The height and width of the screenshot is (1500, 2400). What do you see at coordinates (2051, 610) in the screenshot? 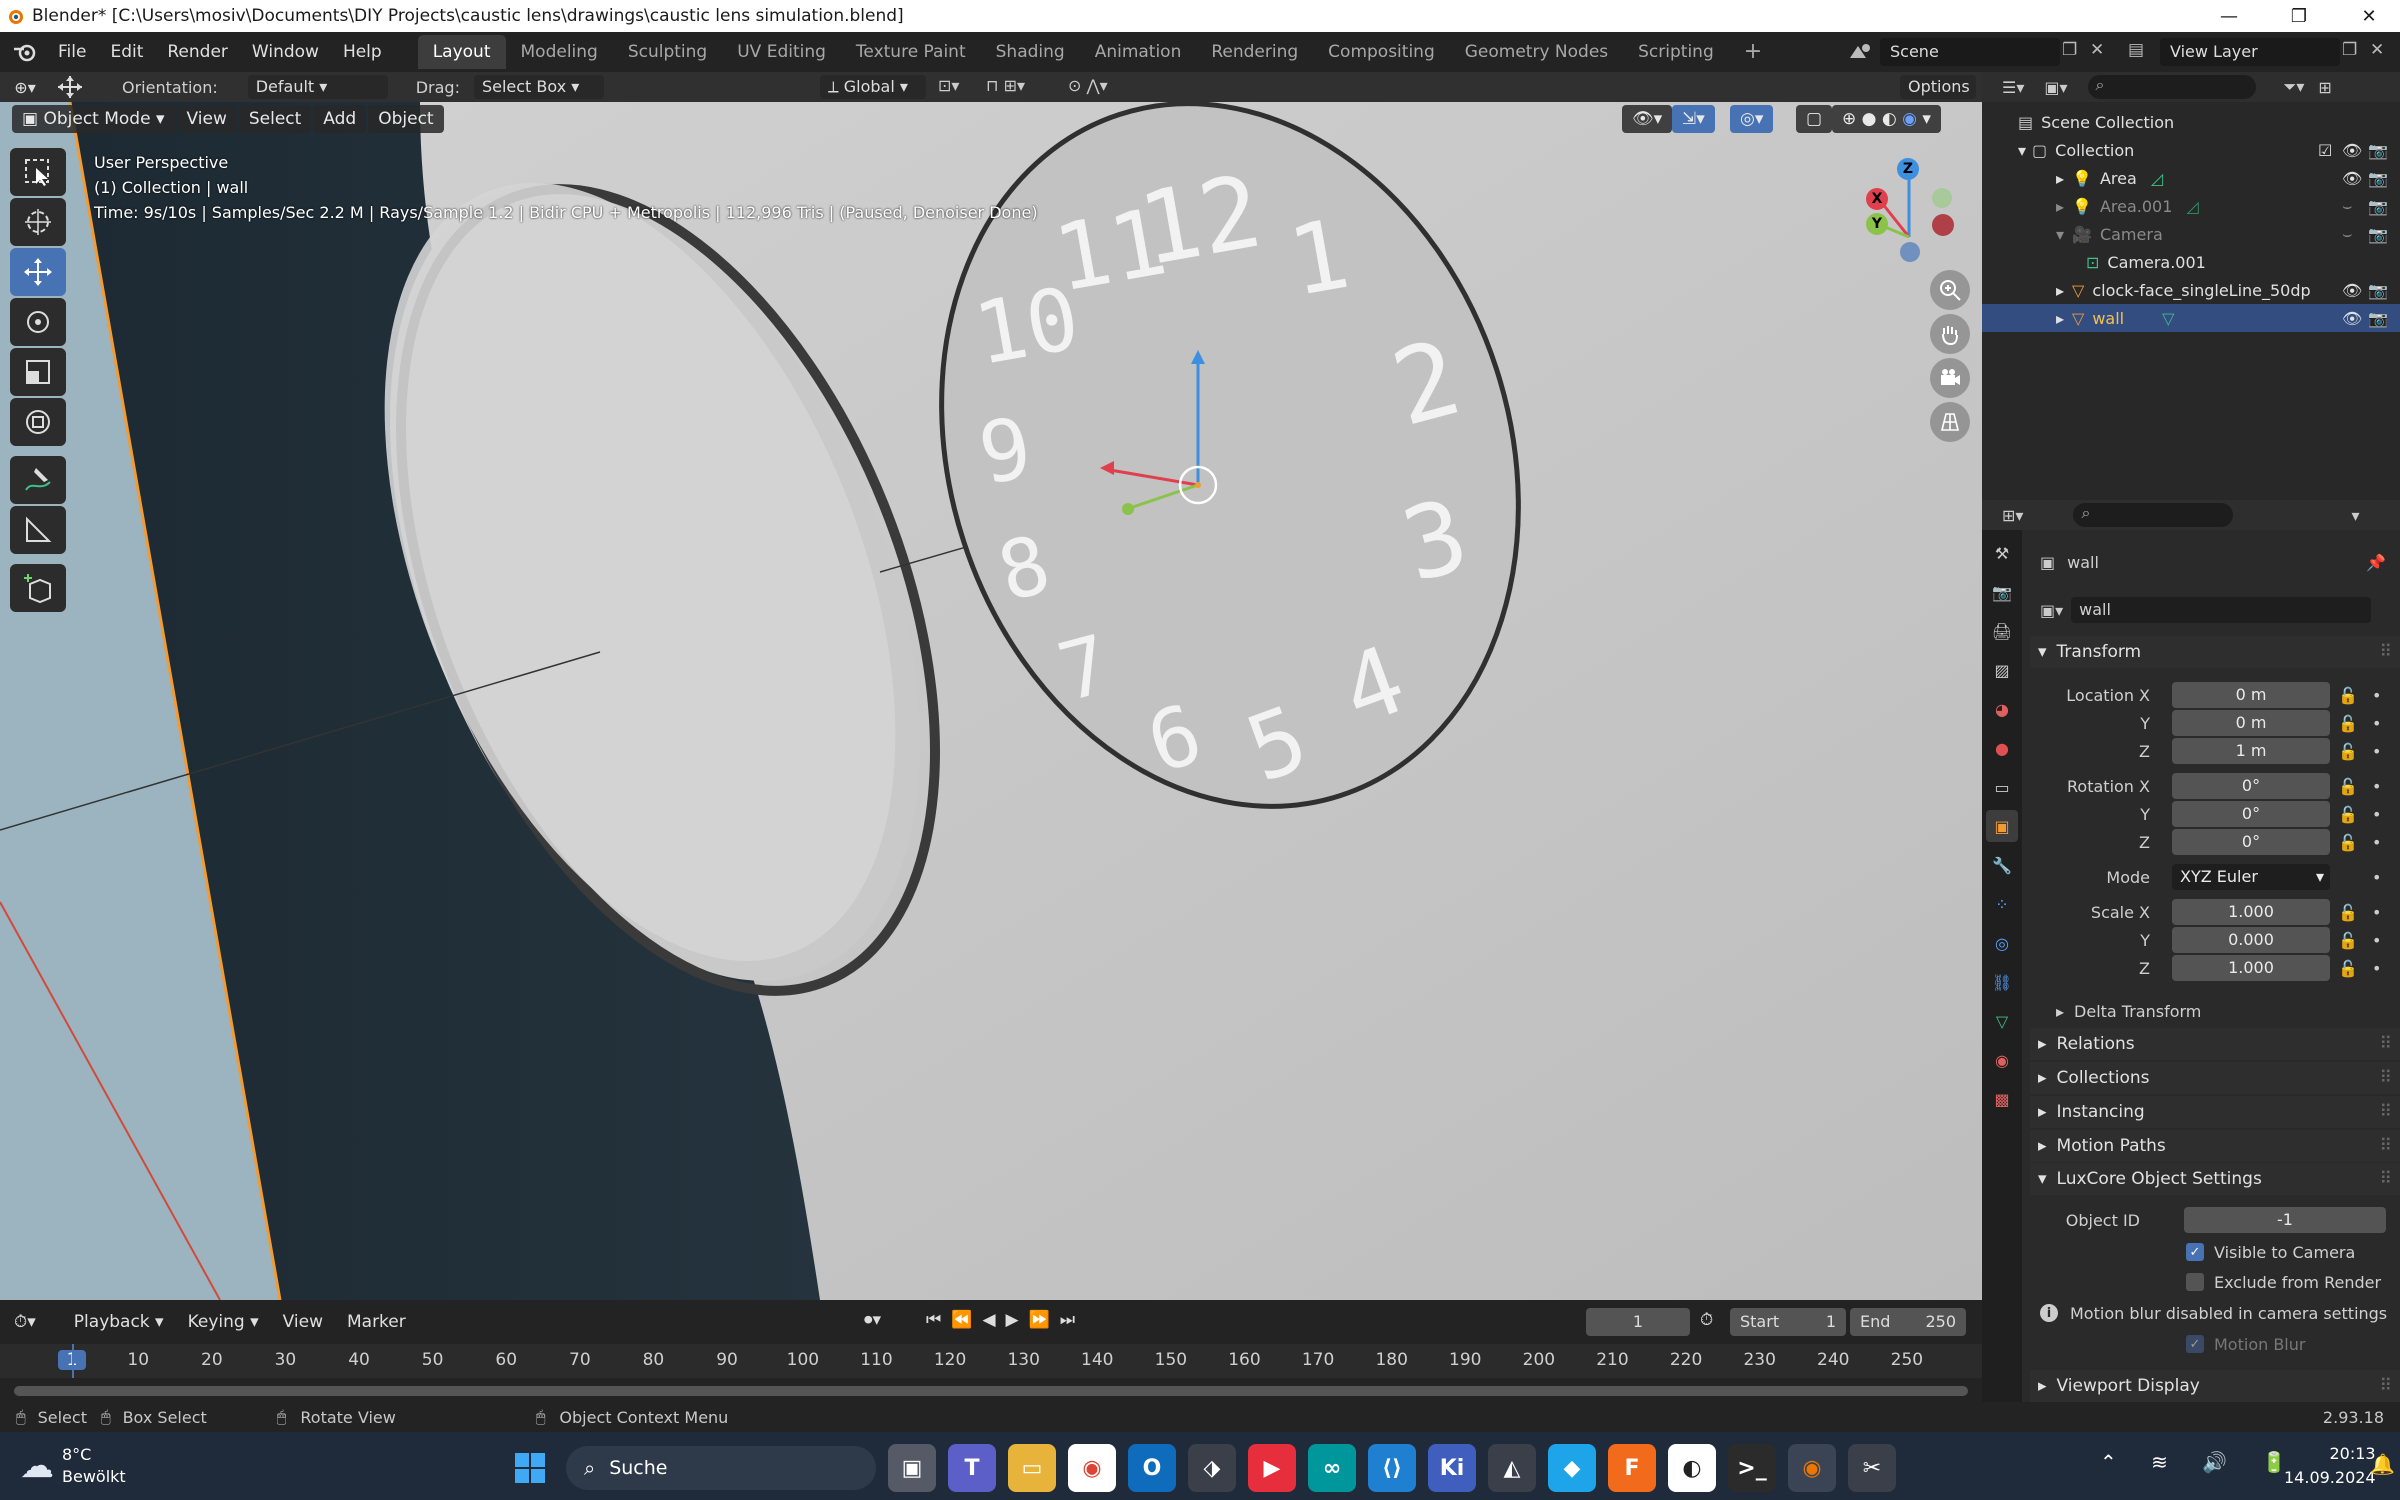
I see `object-browse-icon: ▣▾` at bounding box center [2051, 610].